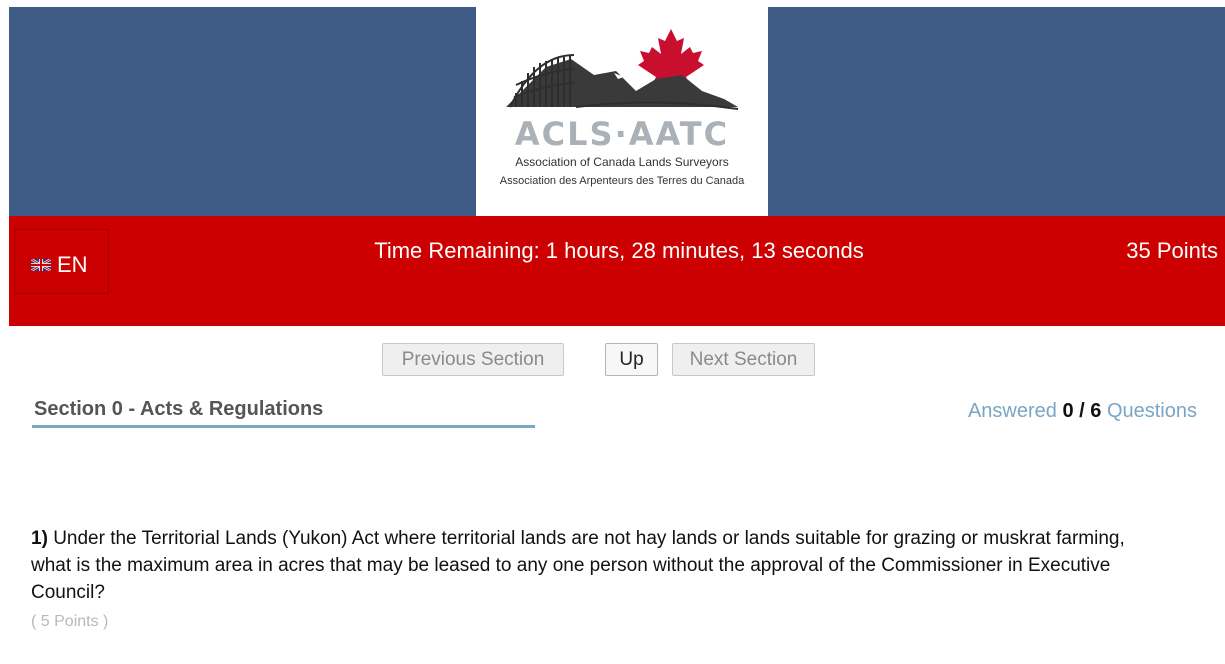 The image size is (1225, 664). Describe the element at coordinates (39, 538) in the screenshot. I see `question-number: 1)` at that location.